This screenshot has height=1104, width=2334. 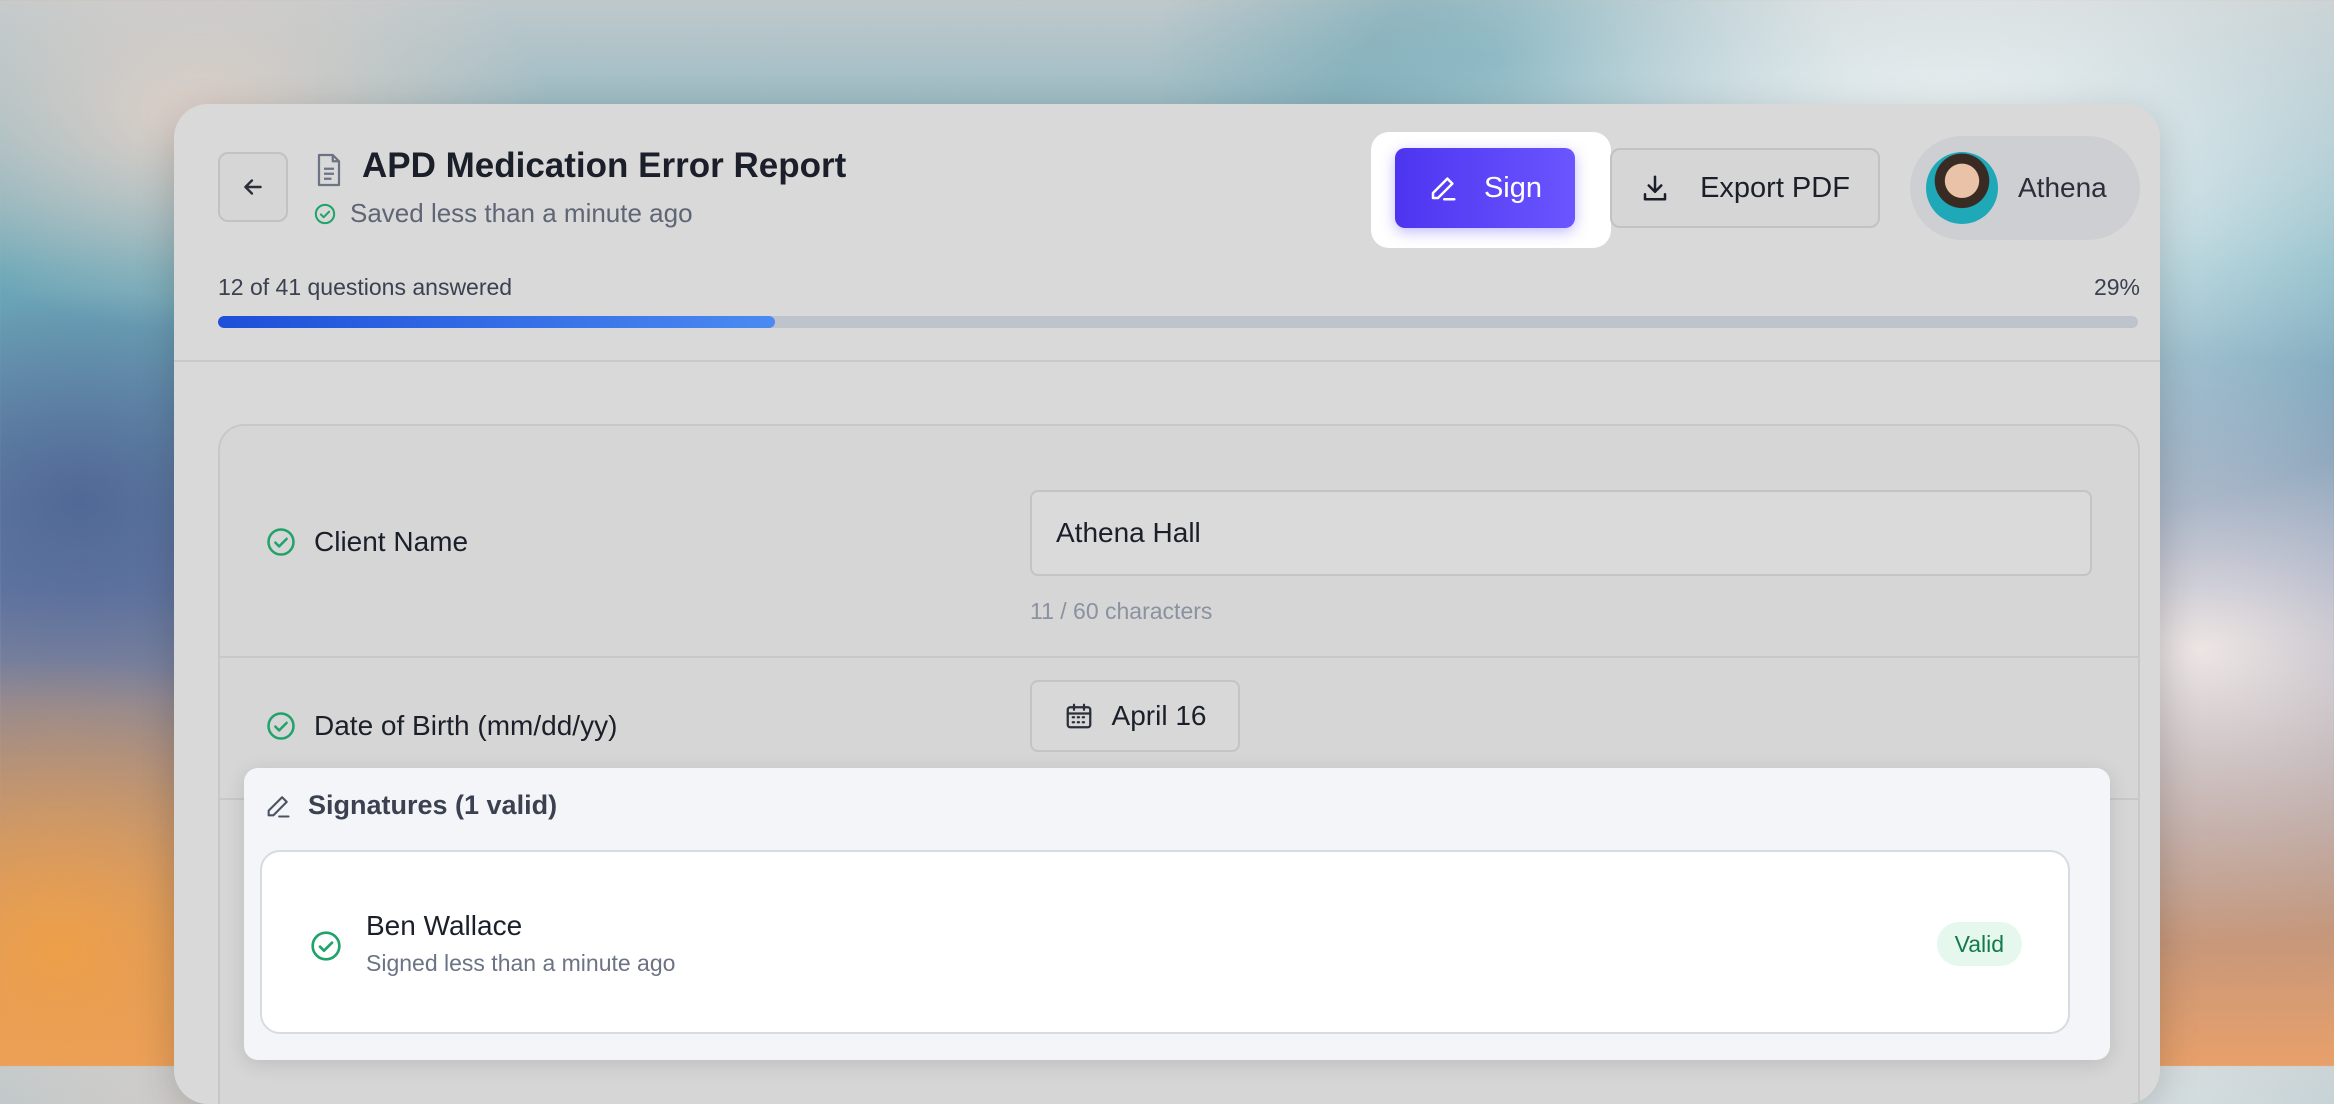 I want to click on dob-date-picker: April 16, so click(x=1135, y=716).